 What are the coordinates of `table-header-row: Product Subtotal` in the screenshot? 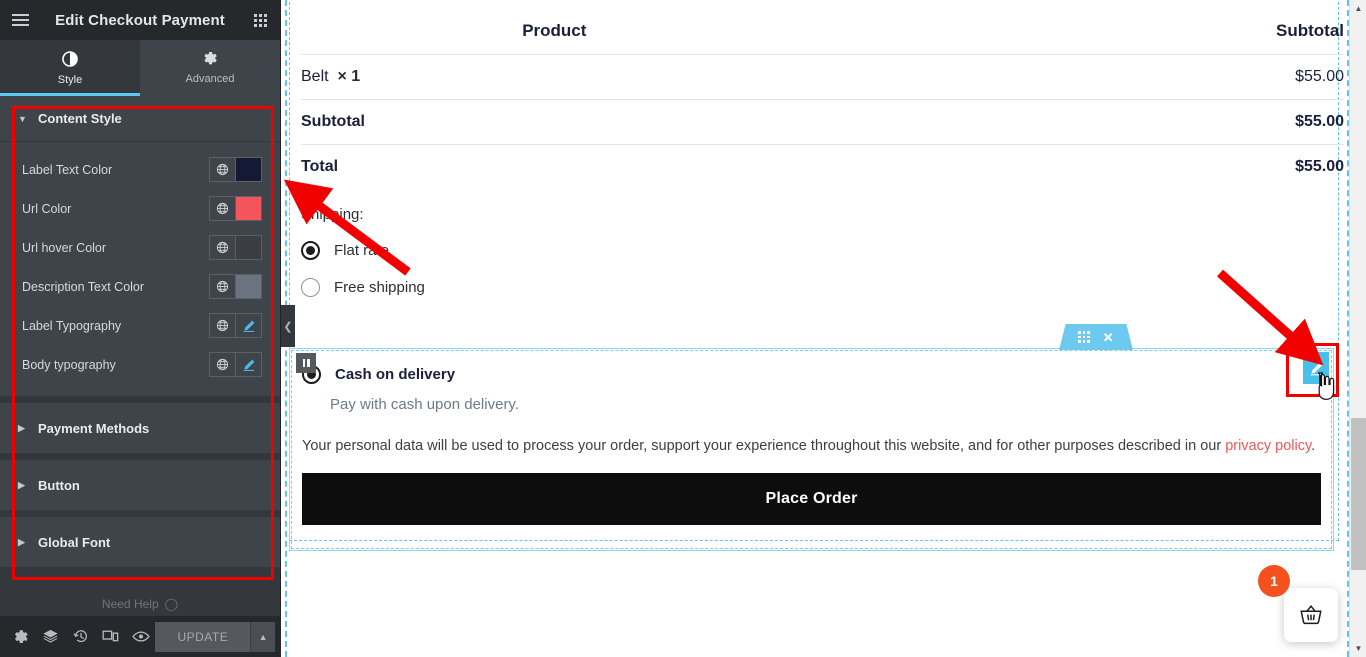 It's located at (822, 31).